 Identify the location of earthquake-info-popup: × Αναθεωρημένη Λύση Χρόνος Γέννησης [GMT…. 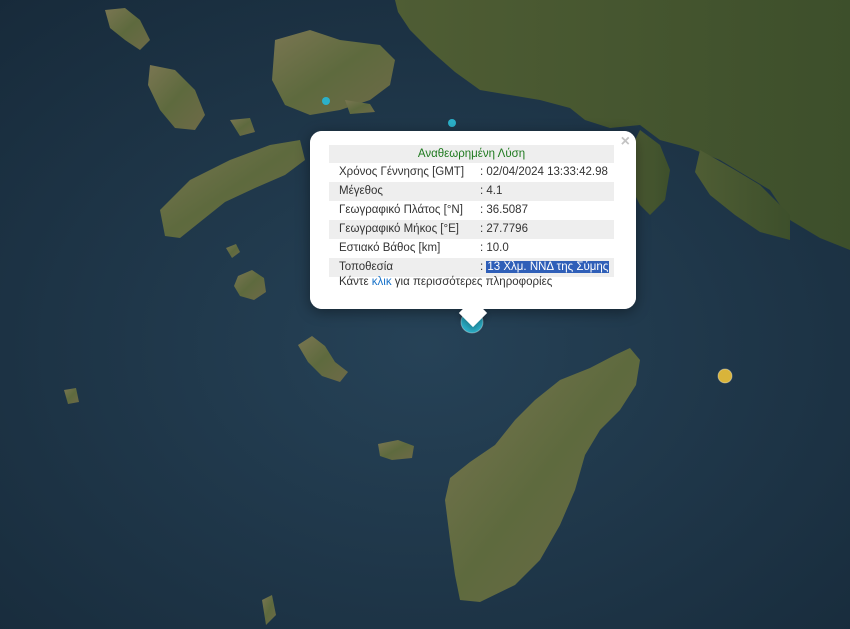
(473, 229).